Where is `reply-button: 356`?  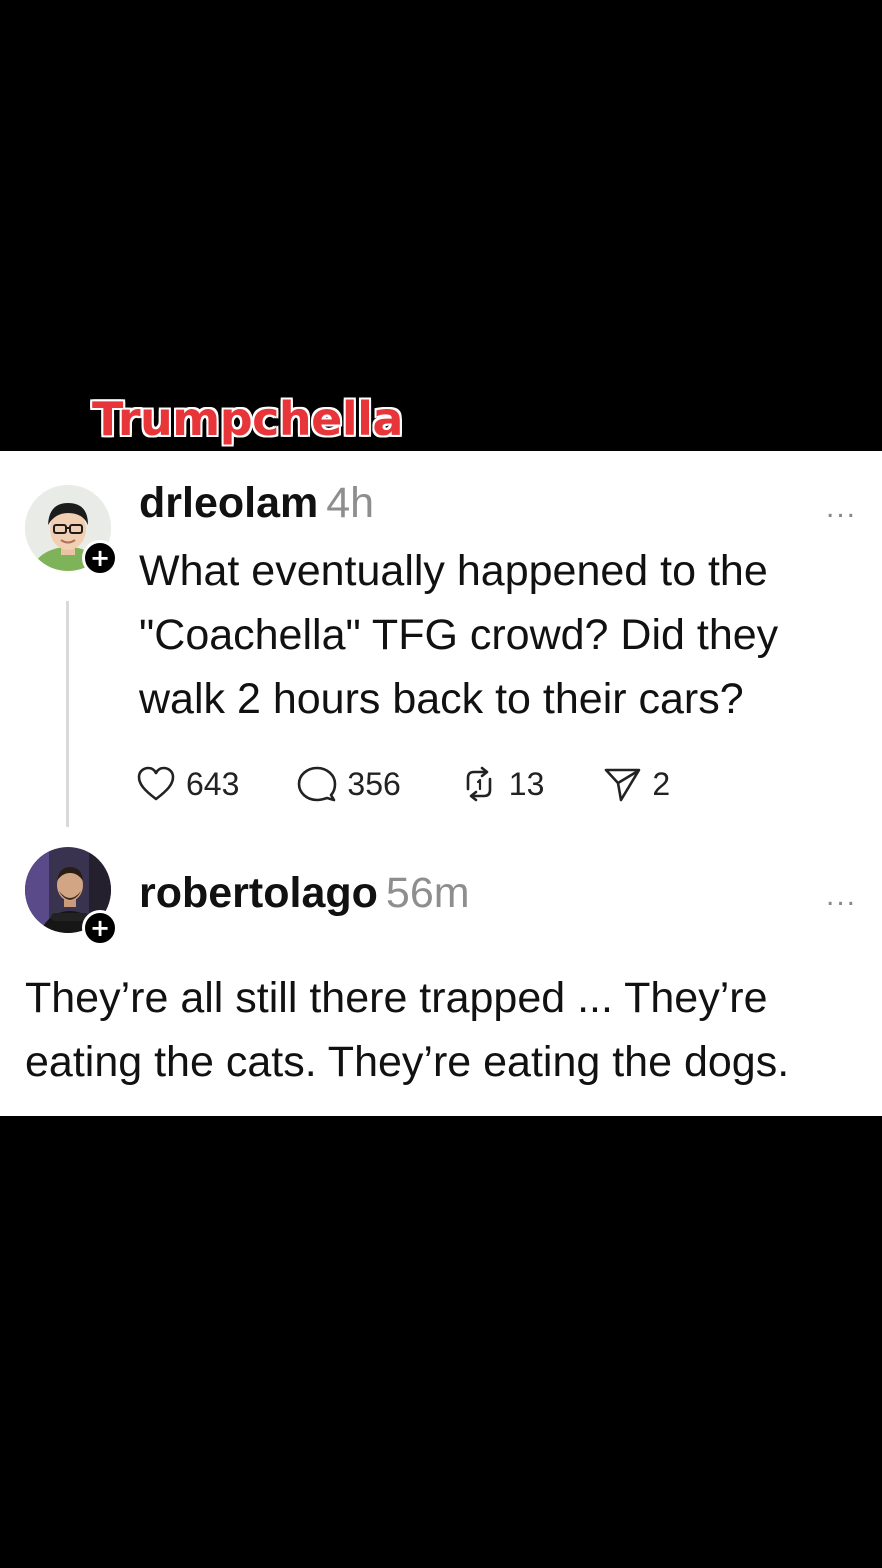
reply-button: 356 is located at coordinates (349, 784).